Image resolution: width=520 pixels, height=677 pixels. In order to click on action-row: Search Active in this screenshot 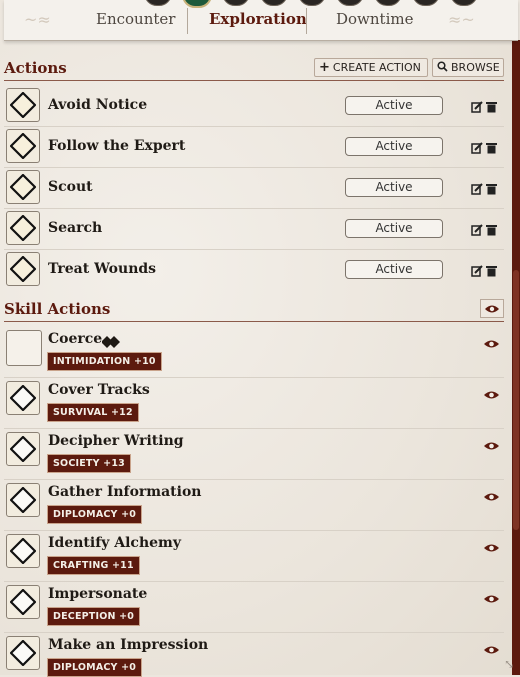, I will do `click(254, 229)`.